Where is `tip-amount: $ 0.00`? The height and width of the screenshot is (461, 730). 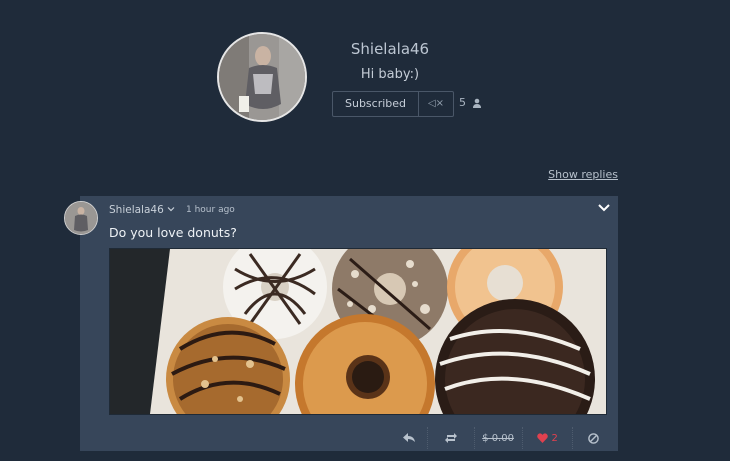
tip-amount: $ 0.00 is located at coordinates (498, 438).